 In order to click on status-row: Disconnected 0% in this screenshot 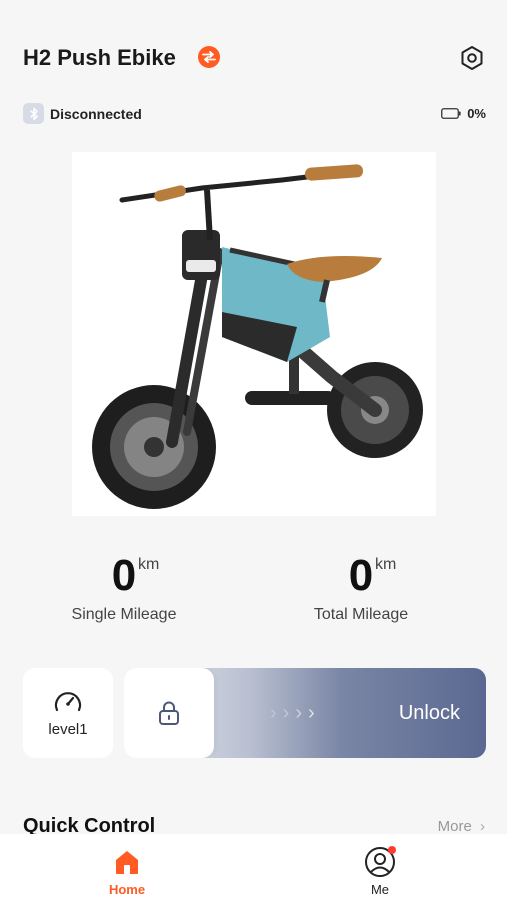, I will do `click(254, 114)`.